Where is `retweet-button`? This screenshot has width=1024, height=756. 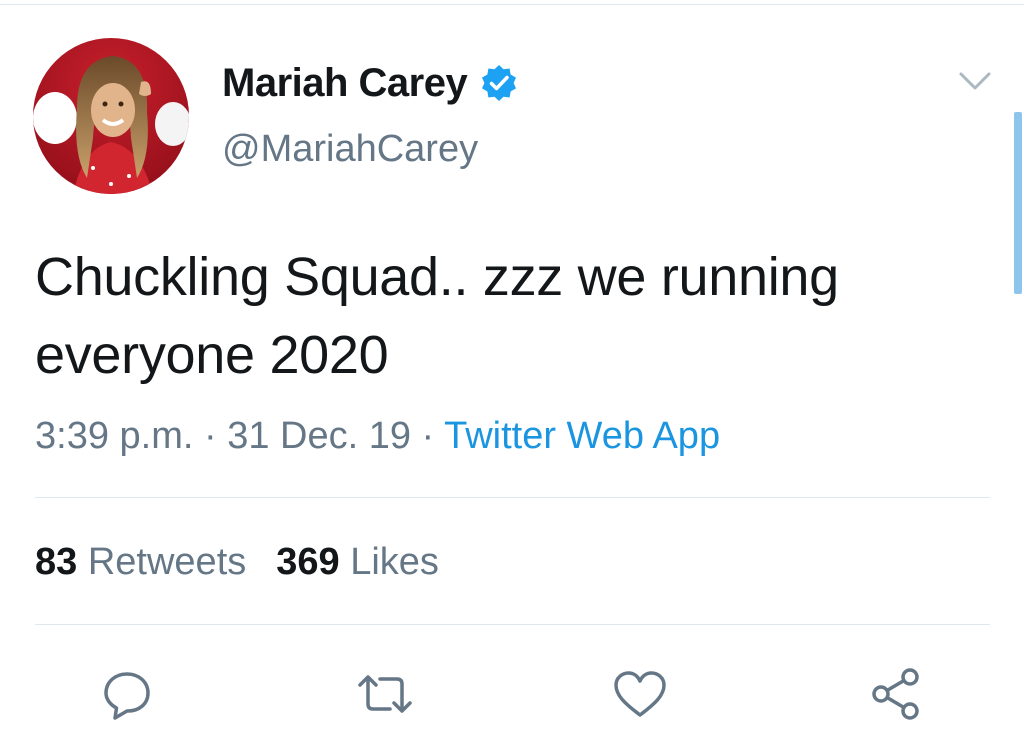
retweet-button is located at coordinates (385, 694).